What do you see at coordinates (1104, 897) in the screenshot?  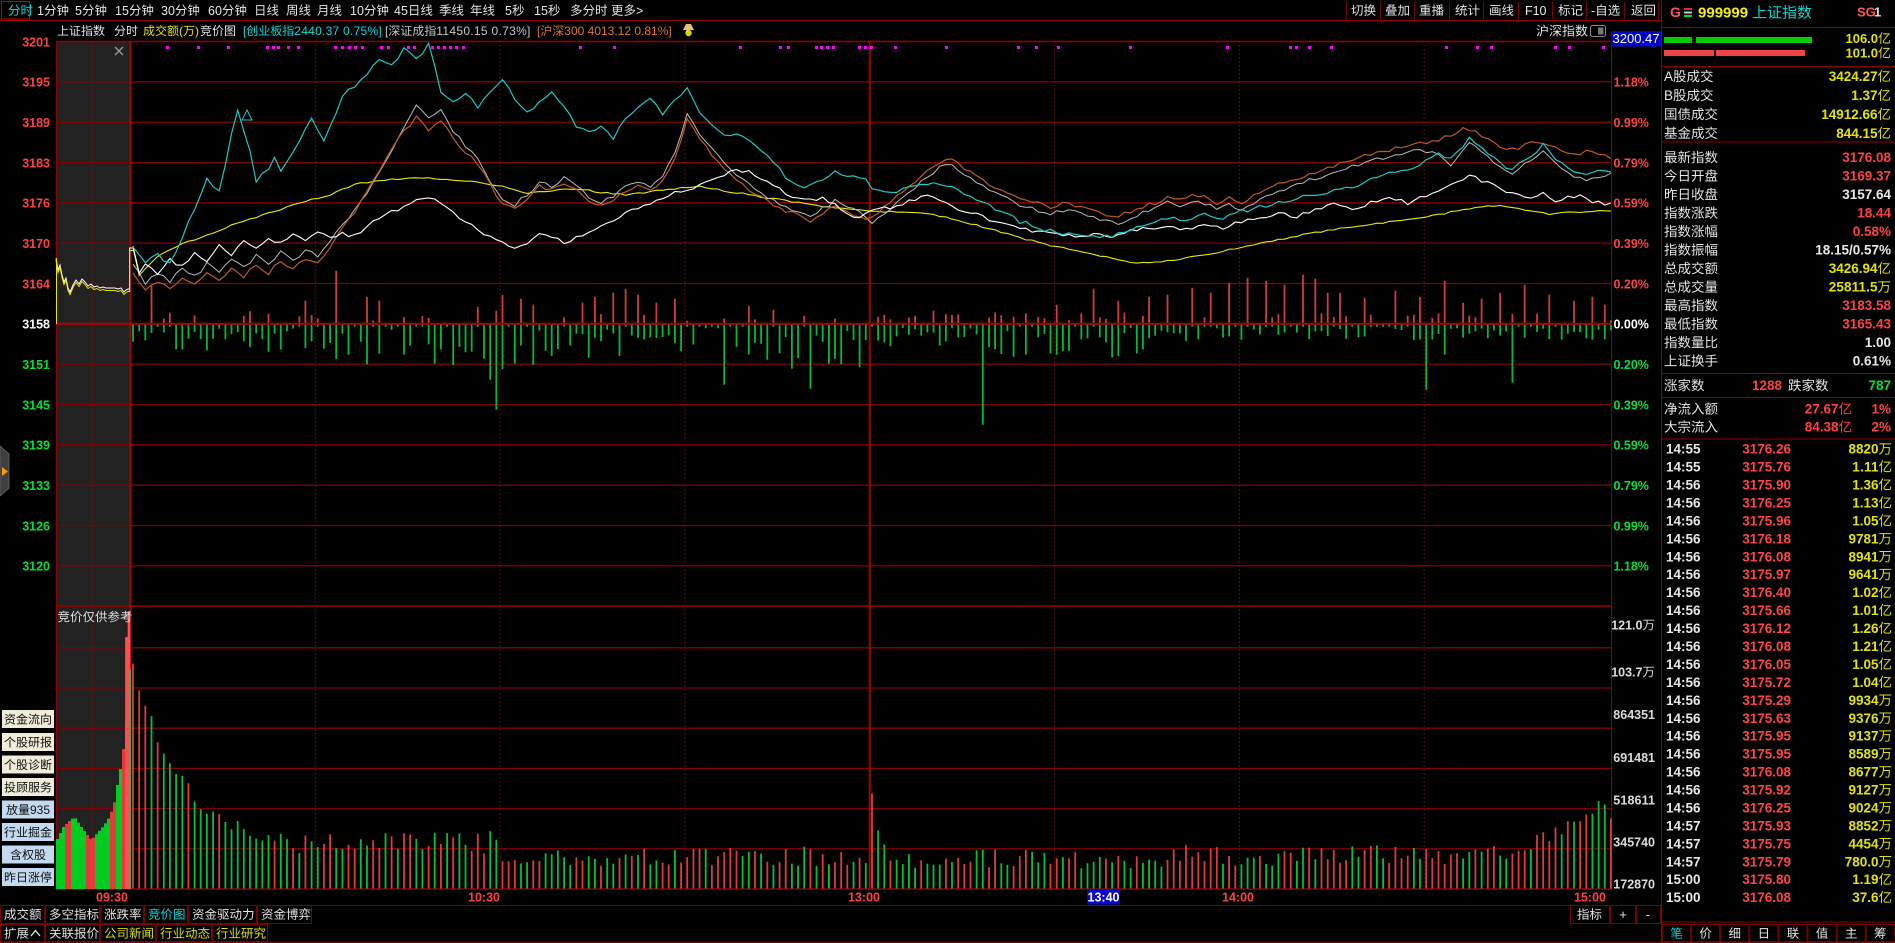 I see `svg-text: 13:40` at bounding box center [1104, 897].